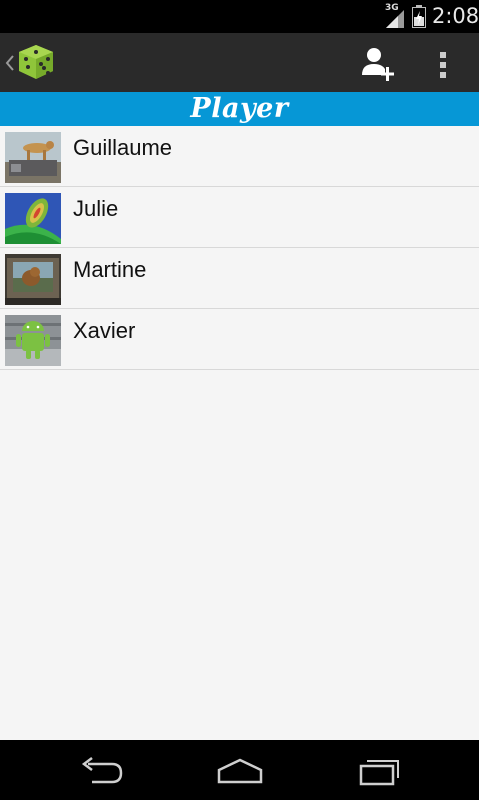 This screenshot has width=479, height=800. I want to click on list-item: Julie, so click(239, 217).